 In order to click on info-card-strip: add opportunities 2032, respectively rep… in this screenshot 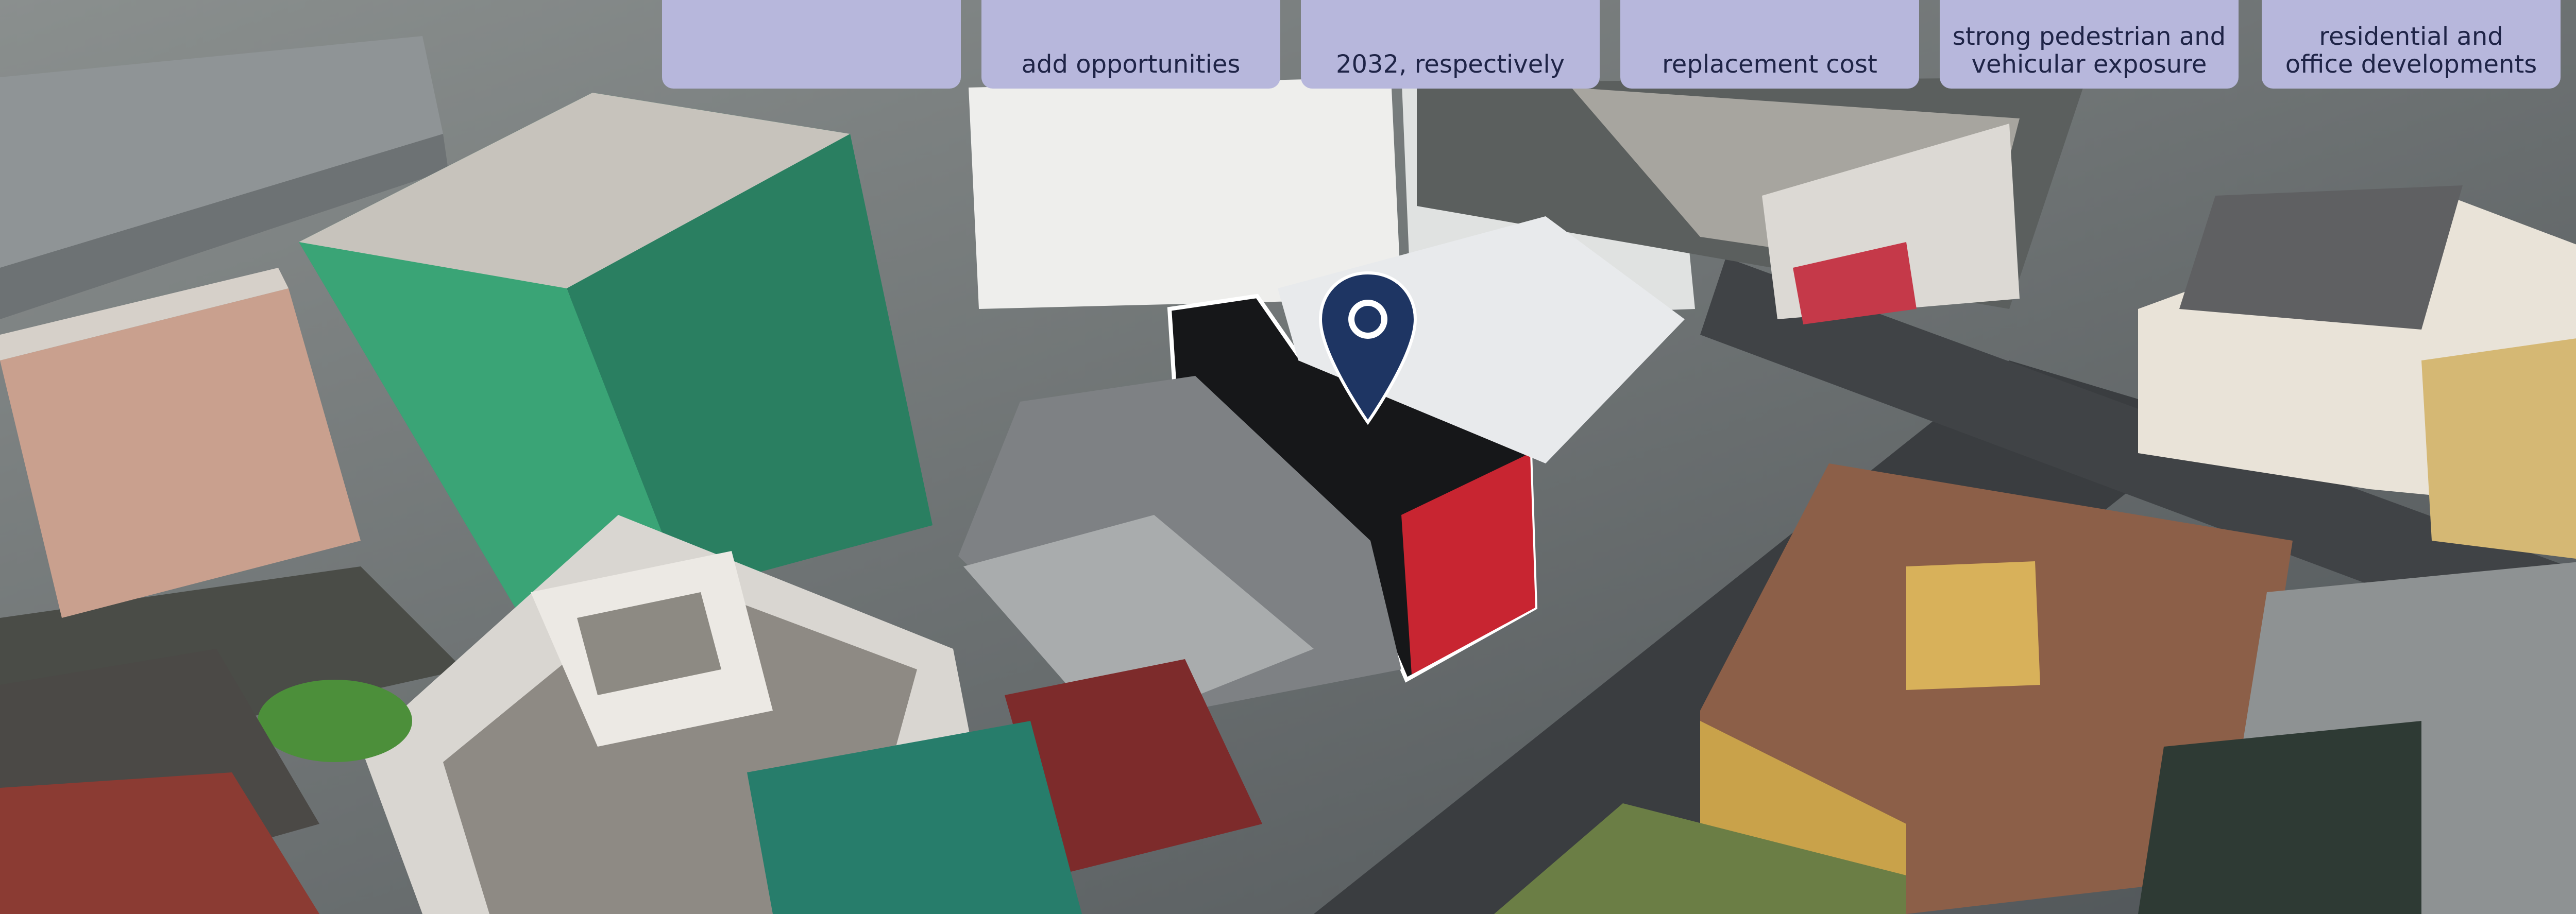, I will do `click(1288, 45)`.